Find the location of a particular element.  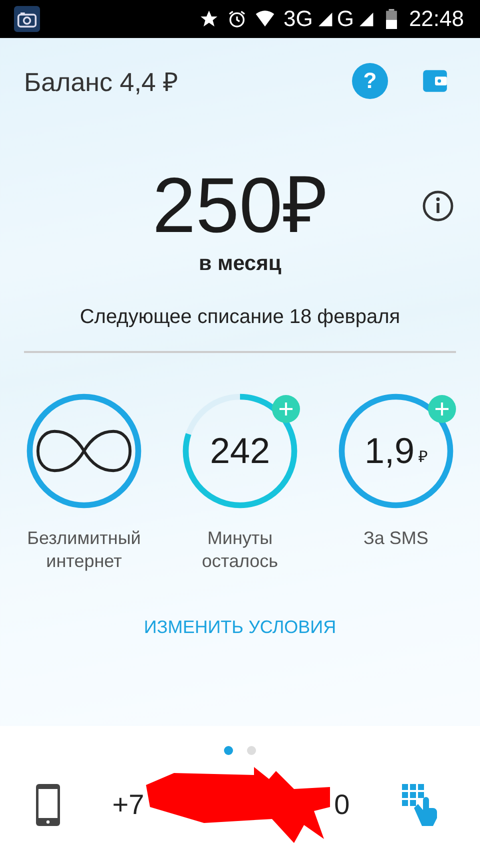

star-icon is located at coordinates (209, 19).